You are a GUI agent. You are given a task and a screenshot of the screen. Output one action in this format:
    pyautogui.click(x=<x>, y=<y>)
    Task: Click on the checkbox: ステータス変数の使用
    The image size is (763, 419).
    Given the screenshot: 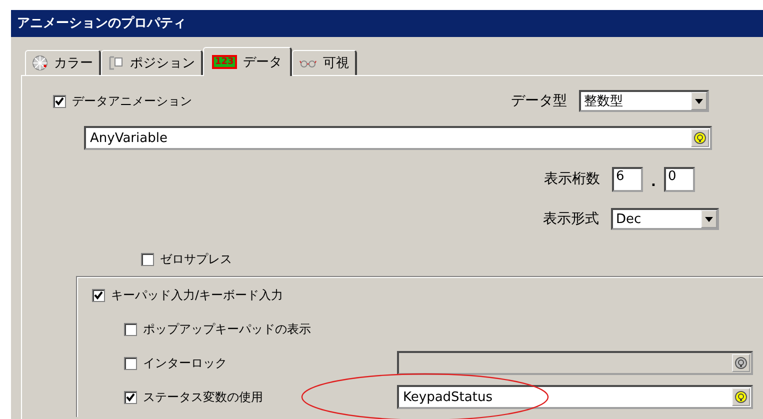 What is the action you would take?
    pyautogui.click(x=260, y=397)
    